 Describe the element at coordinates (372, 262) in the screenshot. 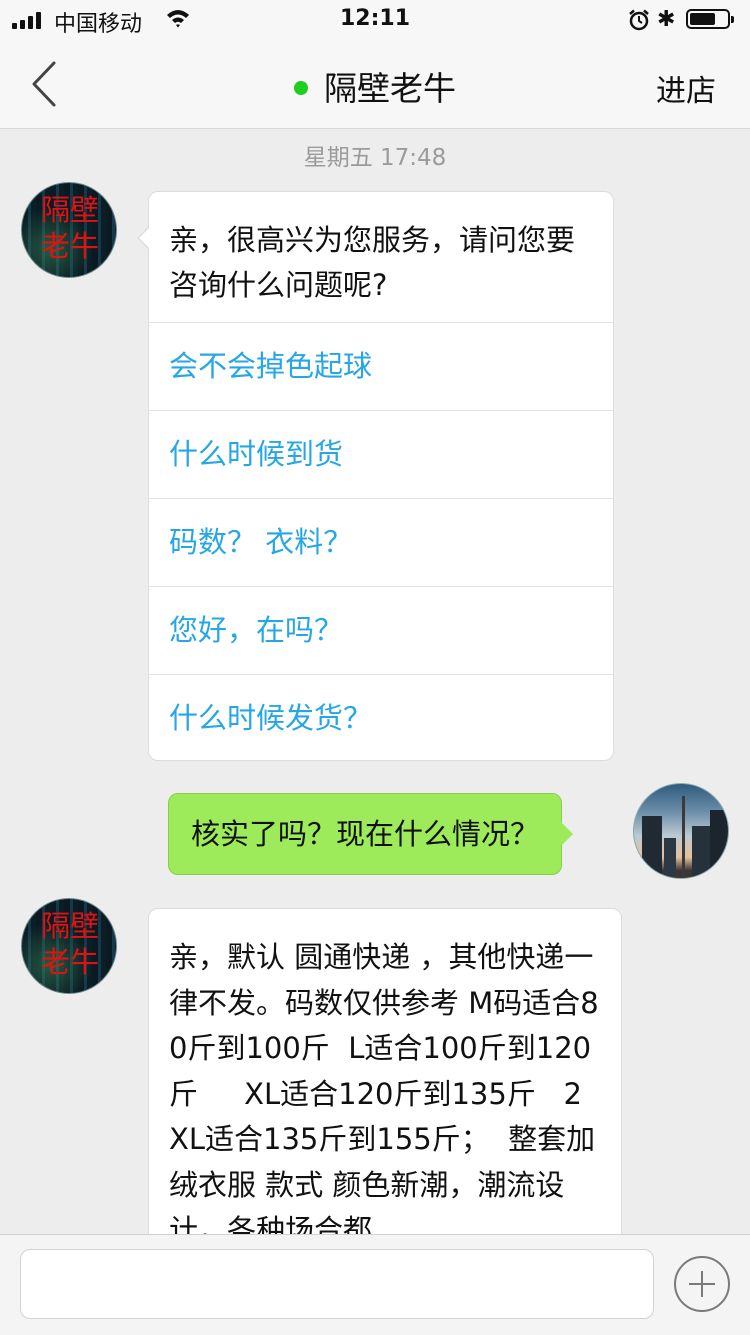

I see `greeting-text: 亲，很高兴为您服务，请问您要咨询什么问题呢?` at that location.